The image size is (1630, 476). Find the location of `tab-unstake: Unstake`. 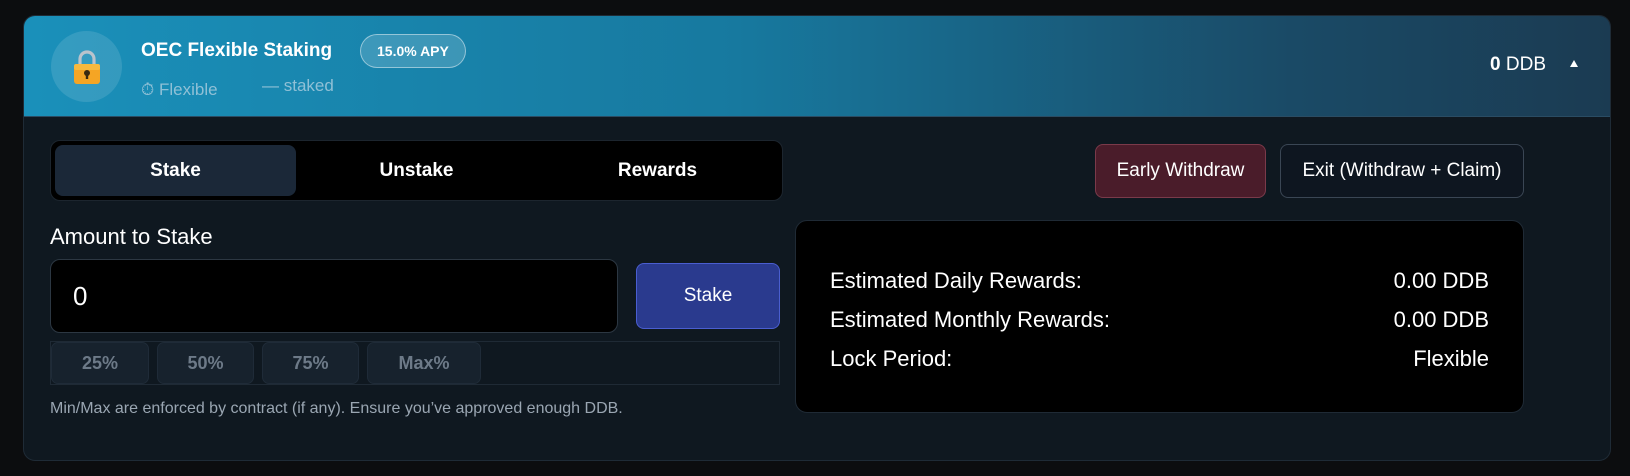

tab-unstake: Unstake is located at coordinates (416, 170).